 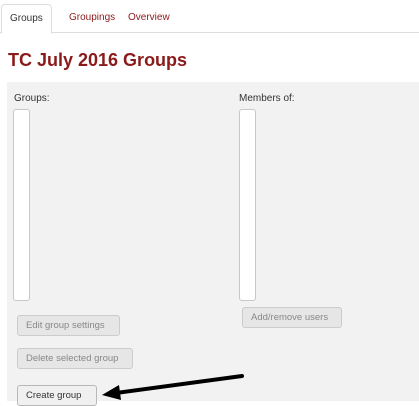 What do you see at coordinates (57, 395) in the screenshot?
I see `create-group-button: Create group` at bounding box center [57, 395].